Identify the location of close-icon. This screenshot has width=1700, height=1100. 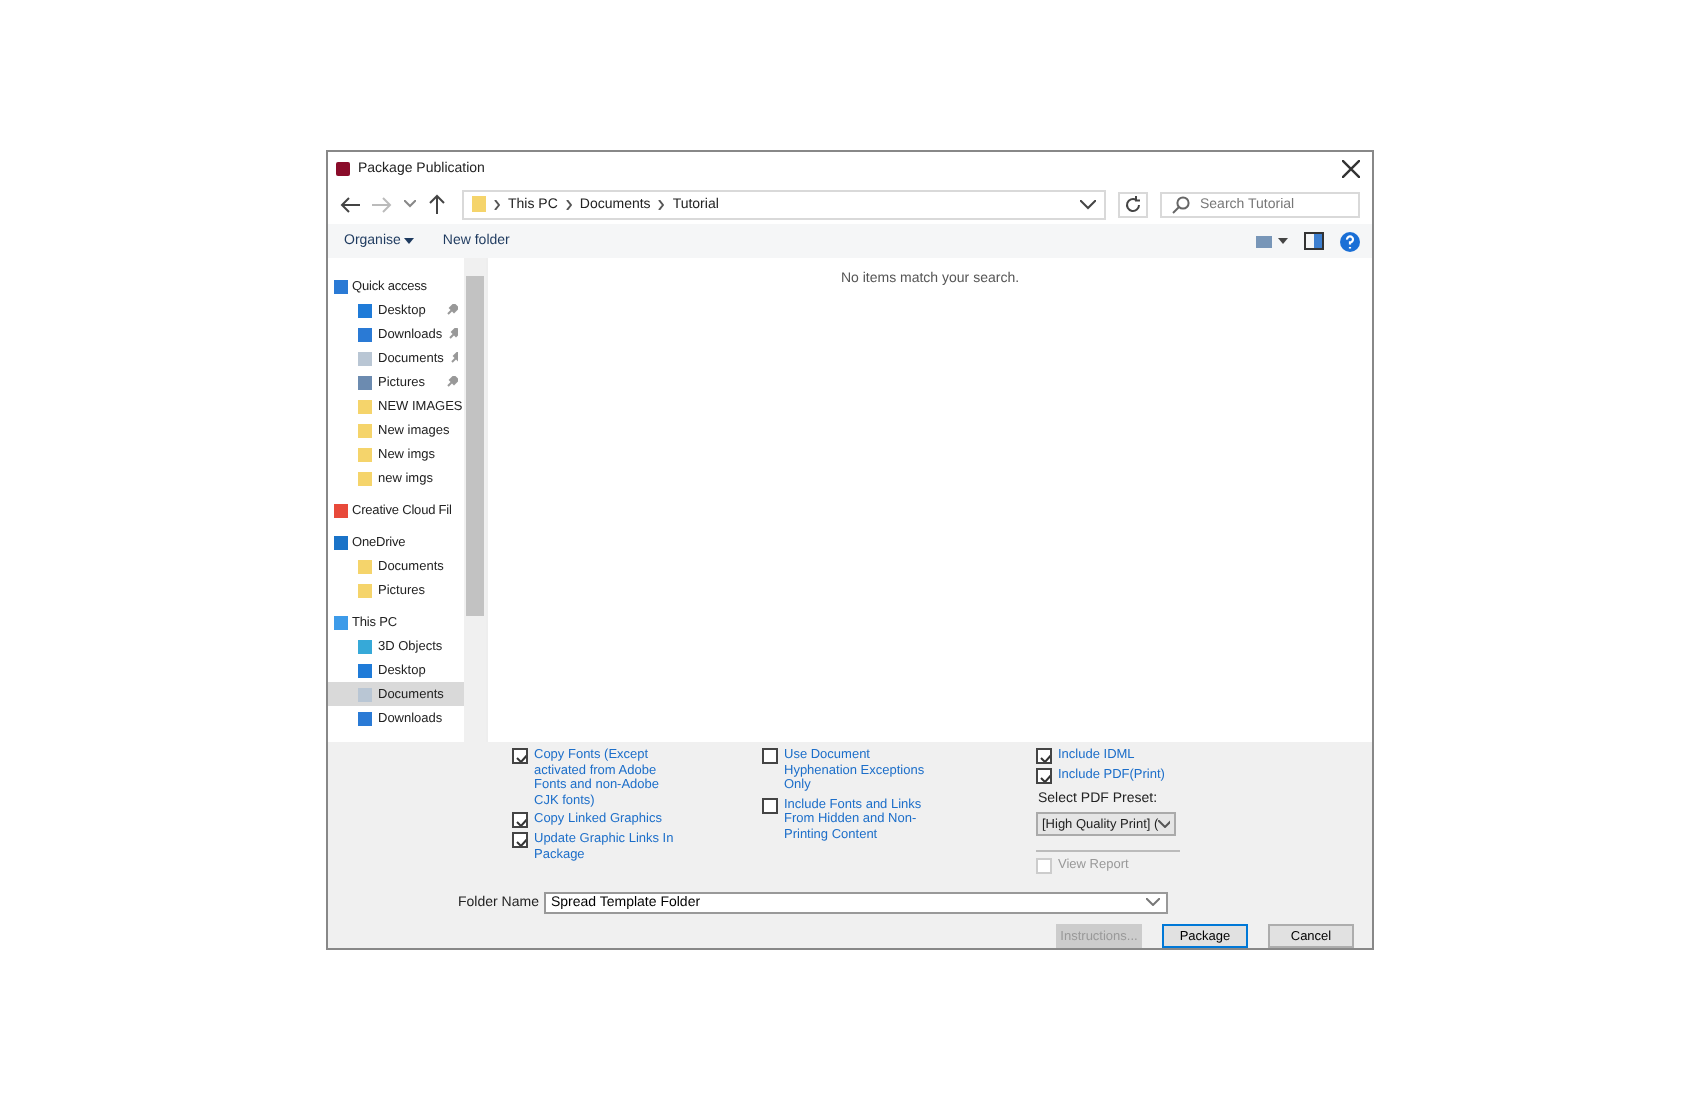
(1351, 168).